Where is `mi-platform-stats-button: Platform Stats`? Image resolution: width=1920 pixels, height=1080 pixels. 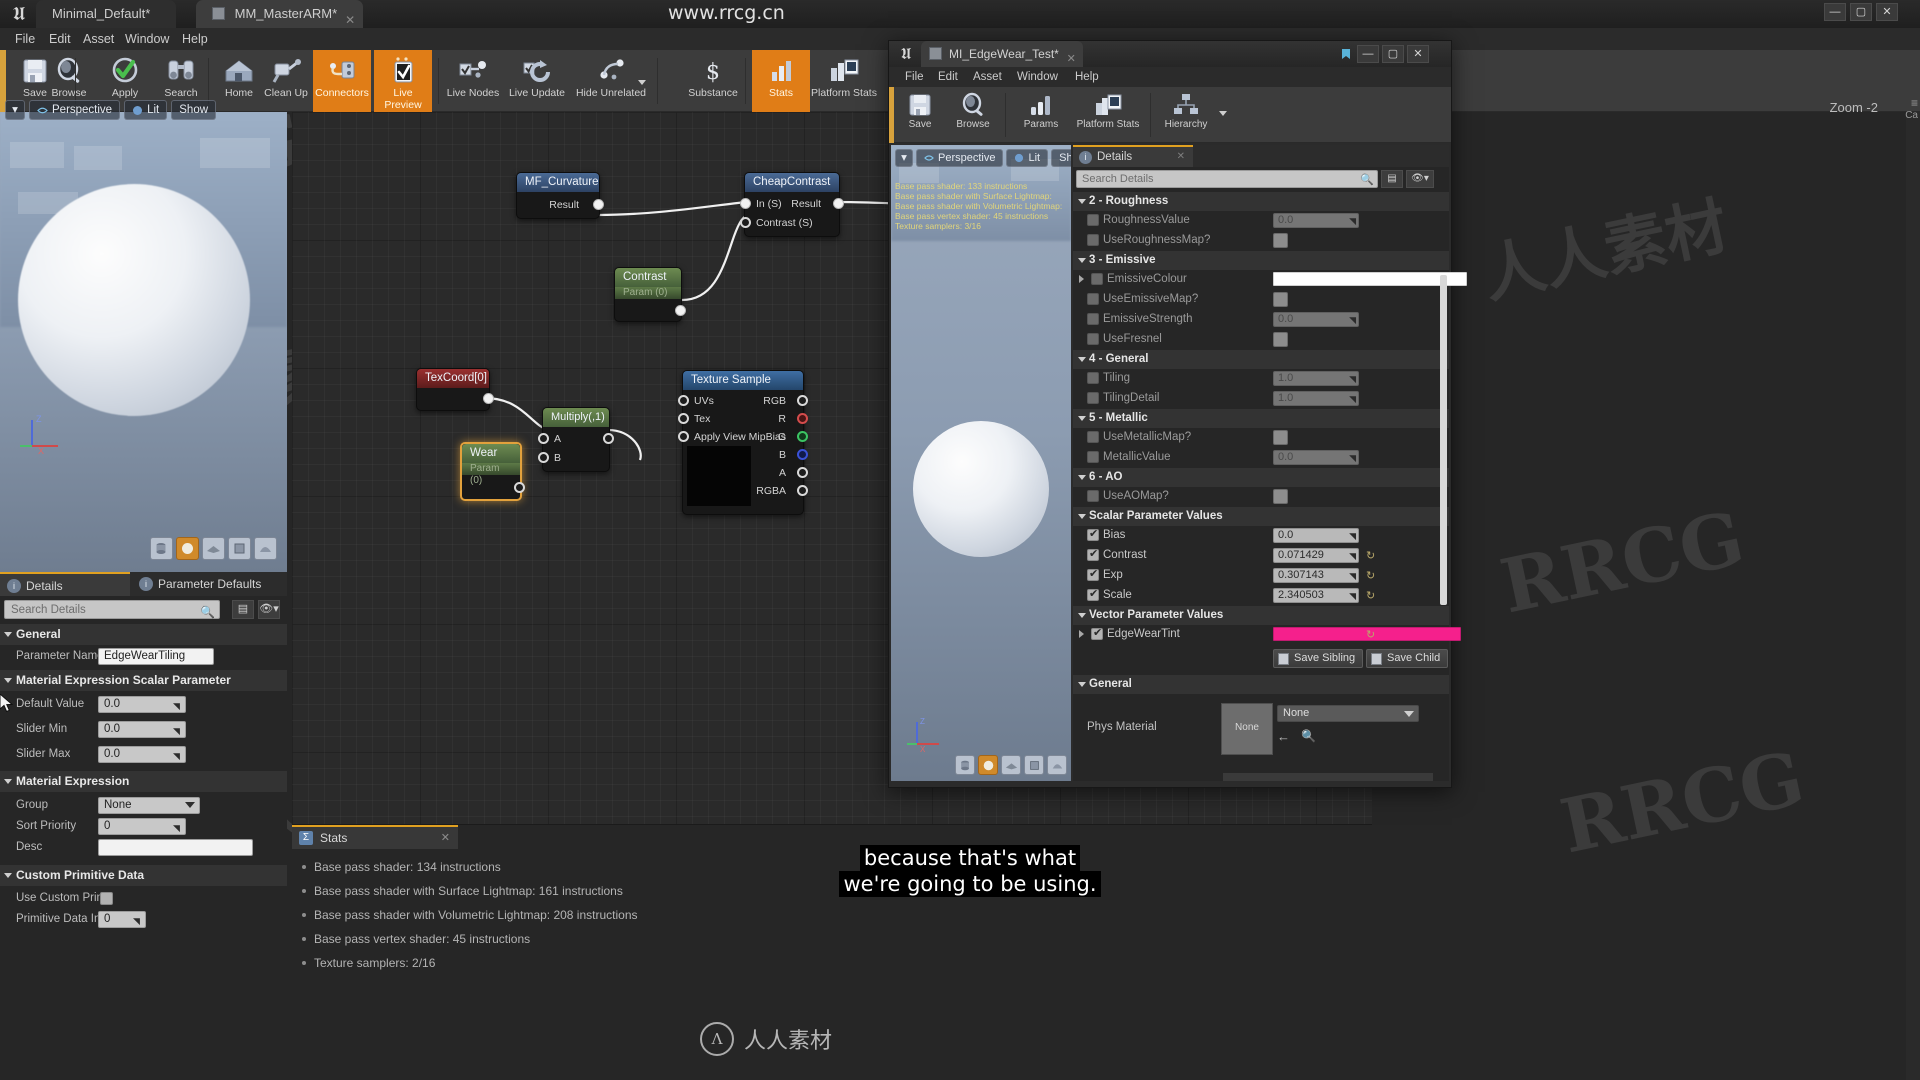 mi-platform-stats-button: Platform Stats is located at coordinates (1108, 115).